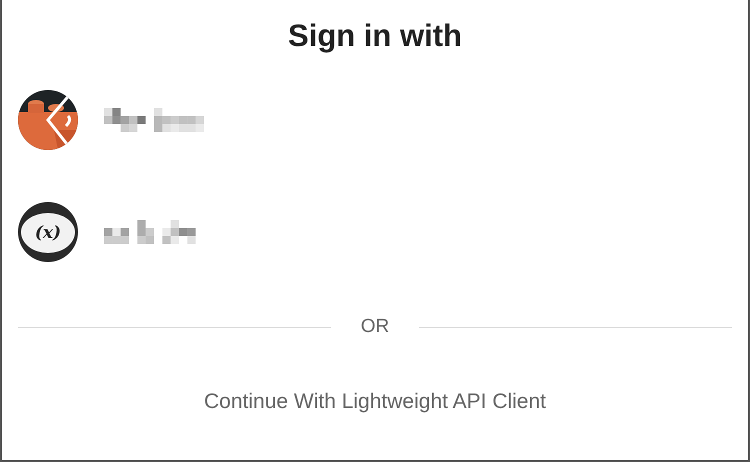  I want to click on account-item: (x), so click(375, 232).